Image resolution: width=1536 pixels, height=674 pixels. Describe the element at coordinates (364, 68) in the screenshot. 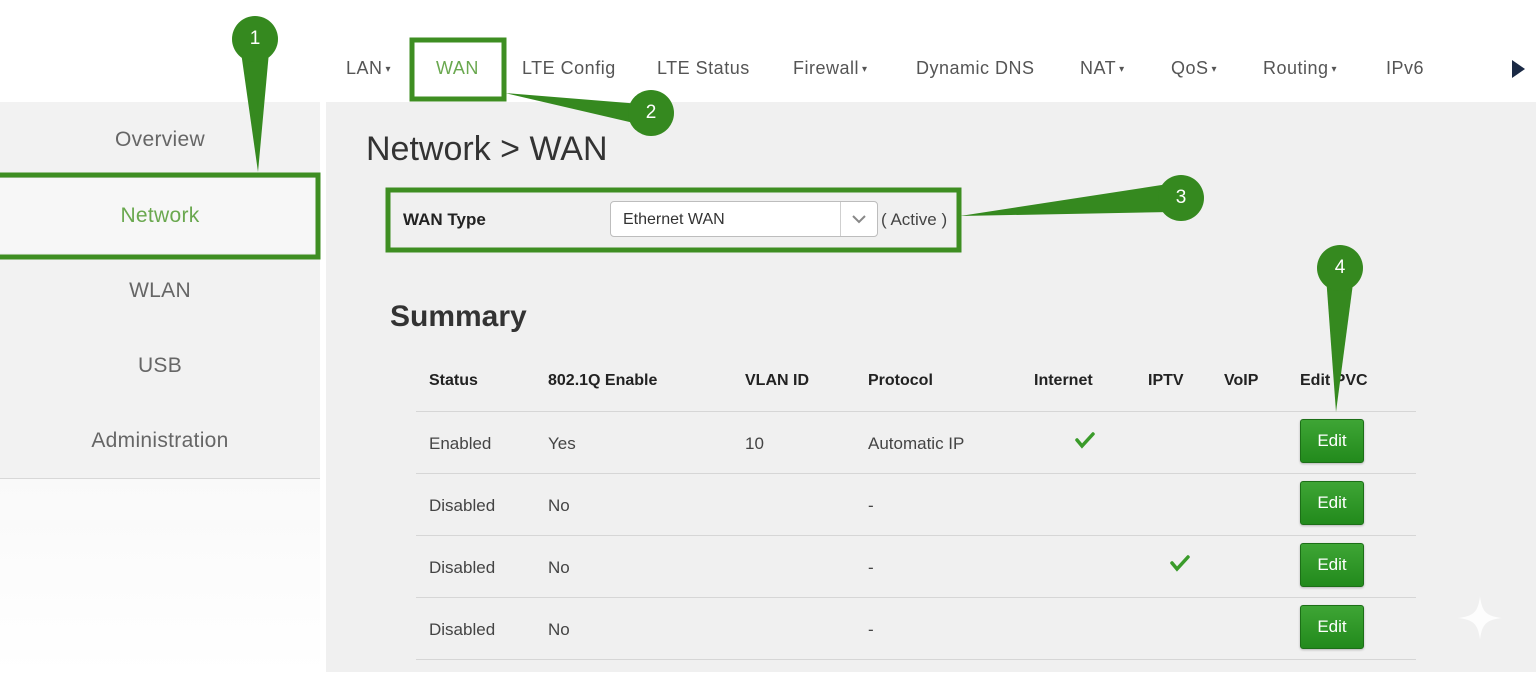

I see `nav-lan-label: LAN` at that location.